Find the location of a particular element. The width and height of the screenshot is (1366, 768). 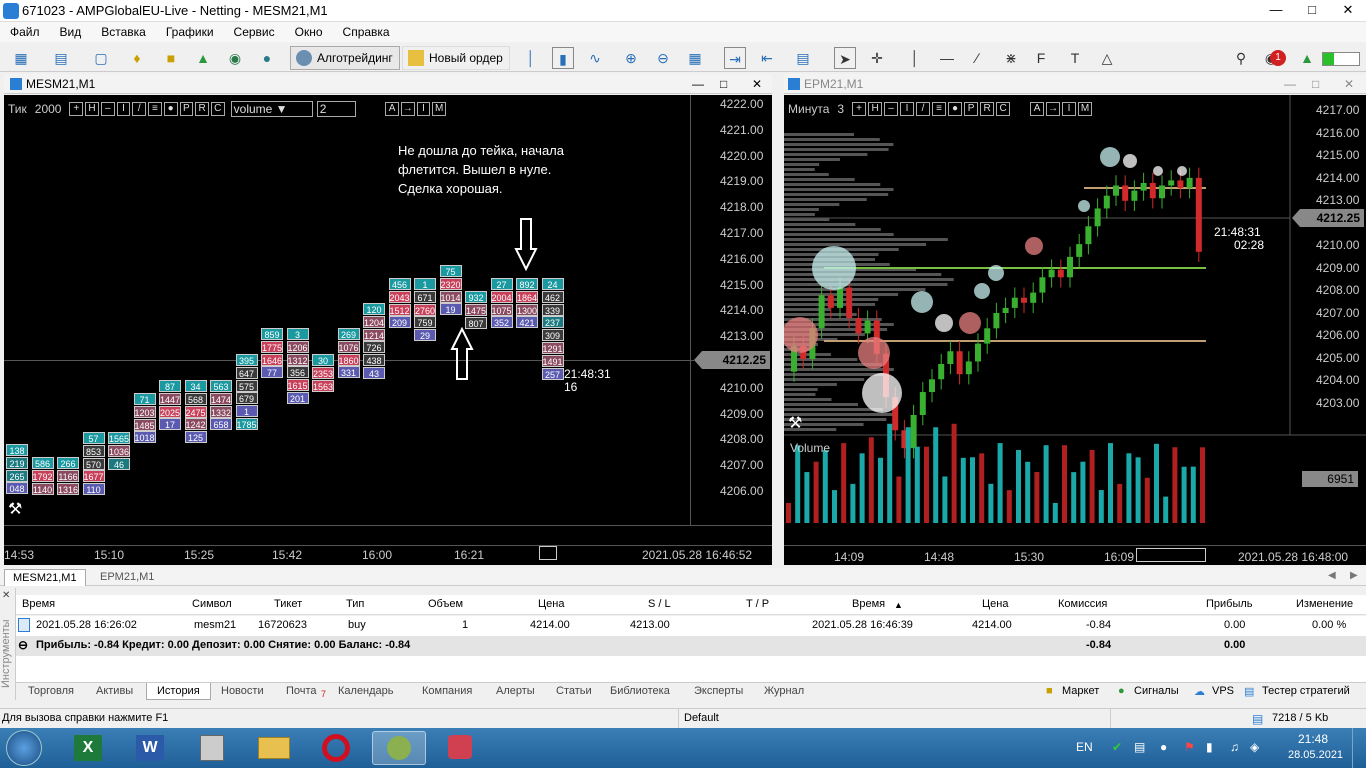

menu-insert: Вставка is located at coordinates (123, 32).